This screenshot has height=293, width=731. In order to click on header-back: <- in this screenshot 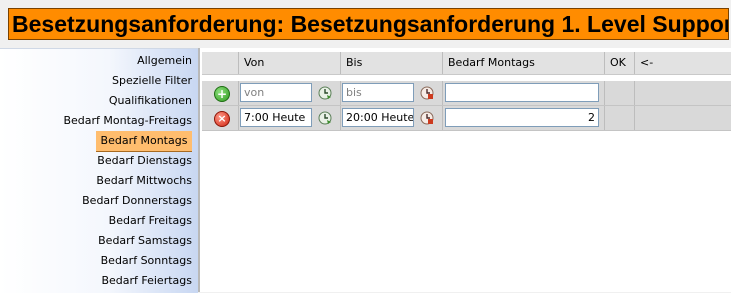, I will do `click(682, 63)`.